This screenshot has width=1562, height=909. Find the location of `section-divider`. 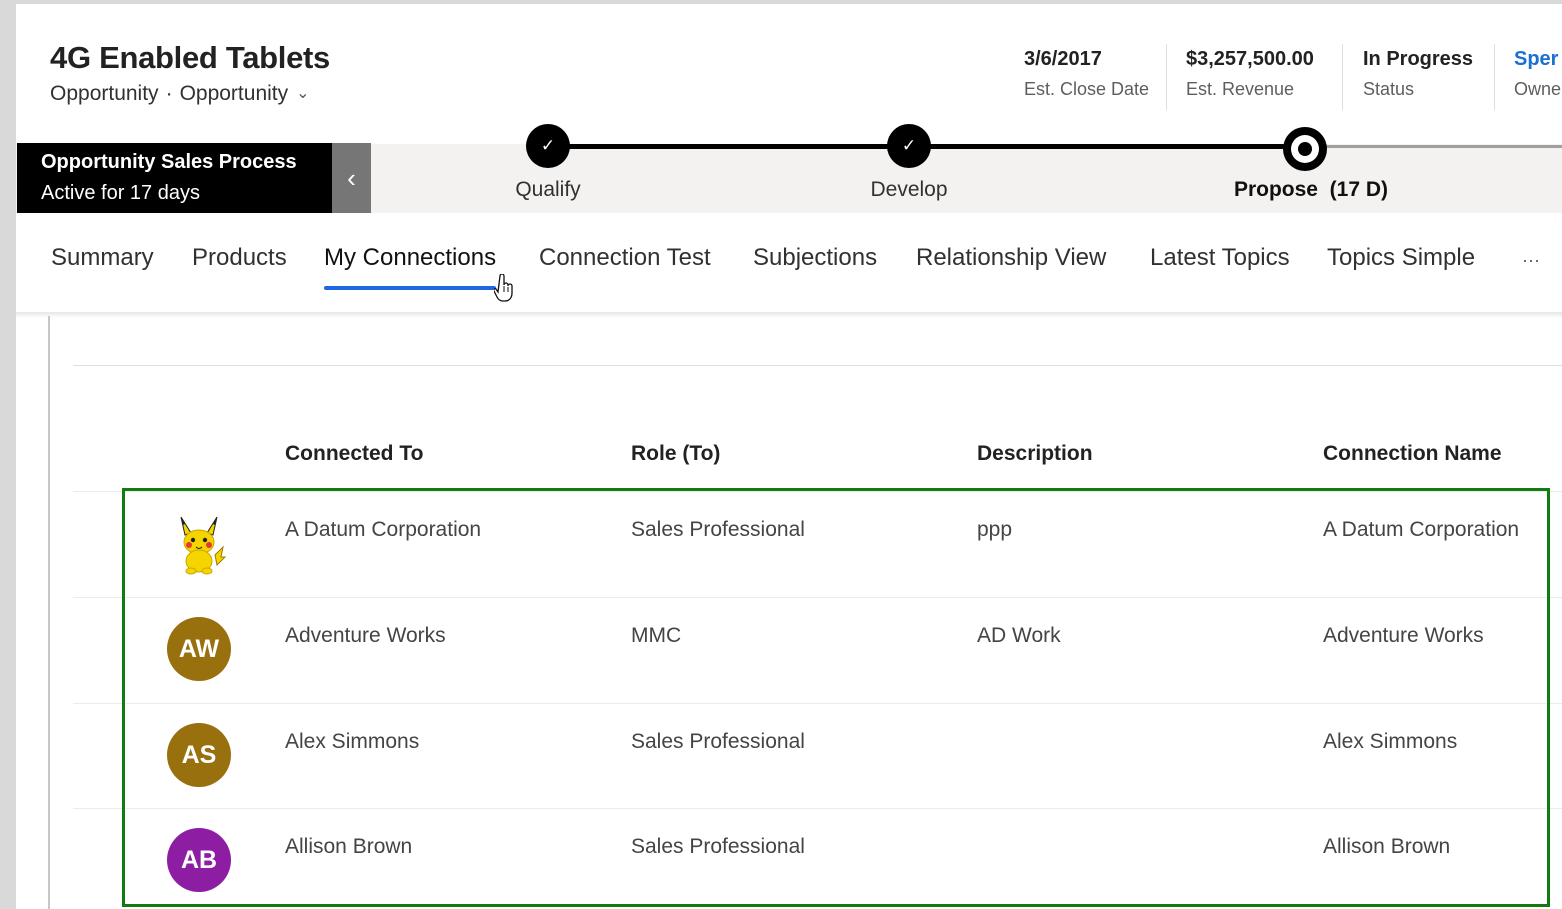

section-divider is located at coordinates (817, 365).